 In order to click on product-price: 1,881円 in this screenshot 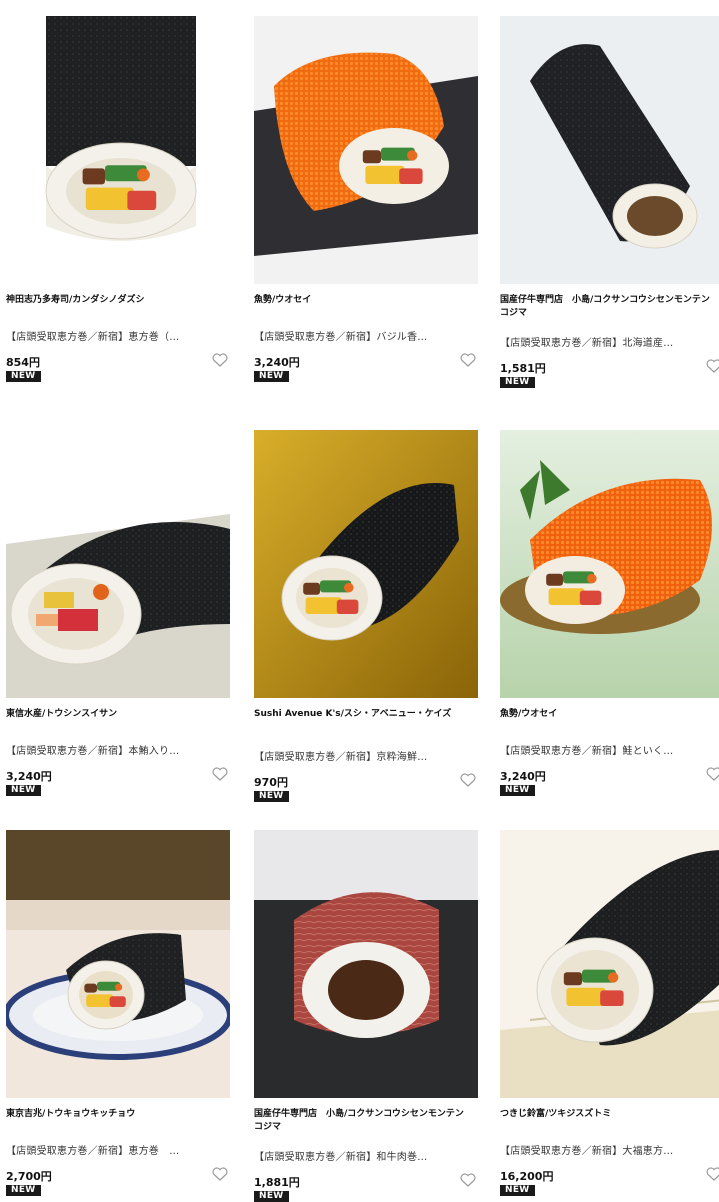, I will do `click(277, 1182)`.